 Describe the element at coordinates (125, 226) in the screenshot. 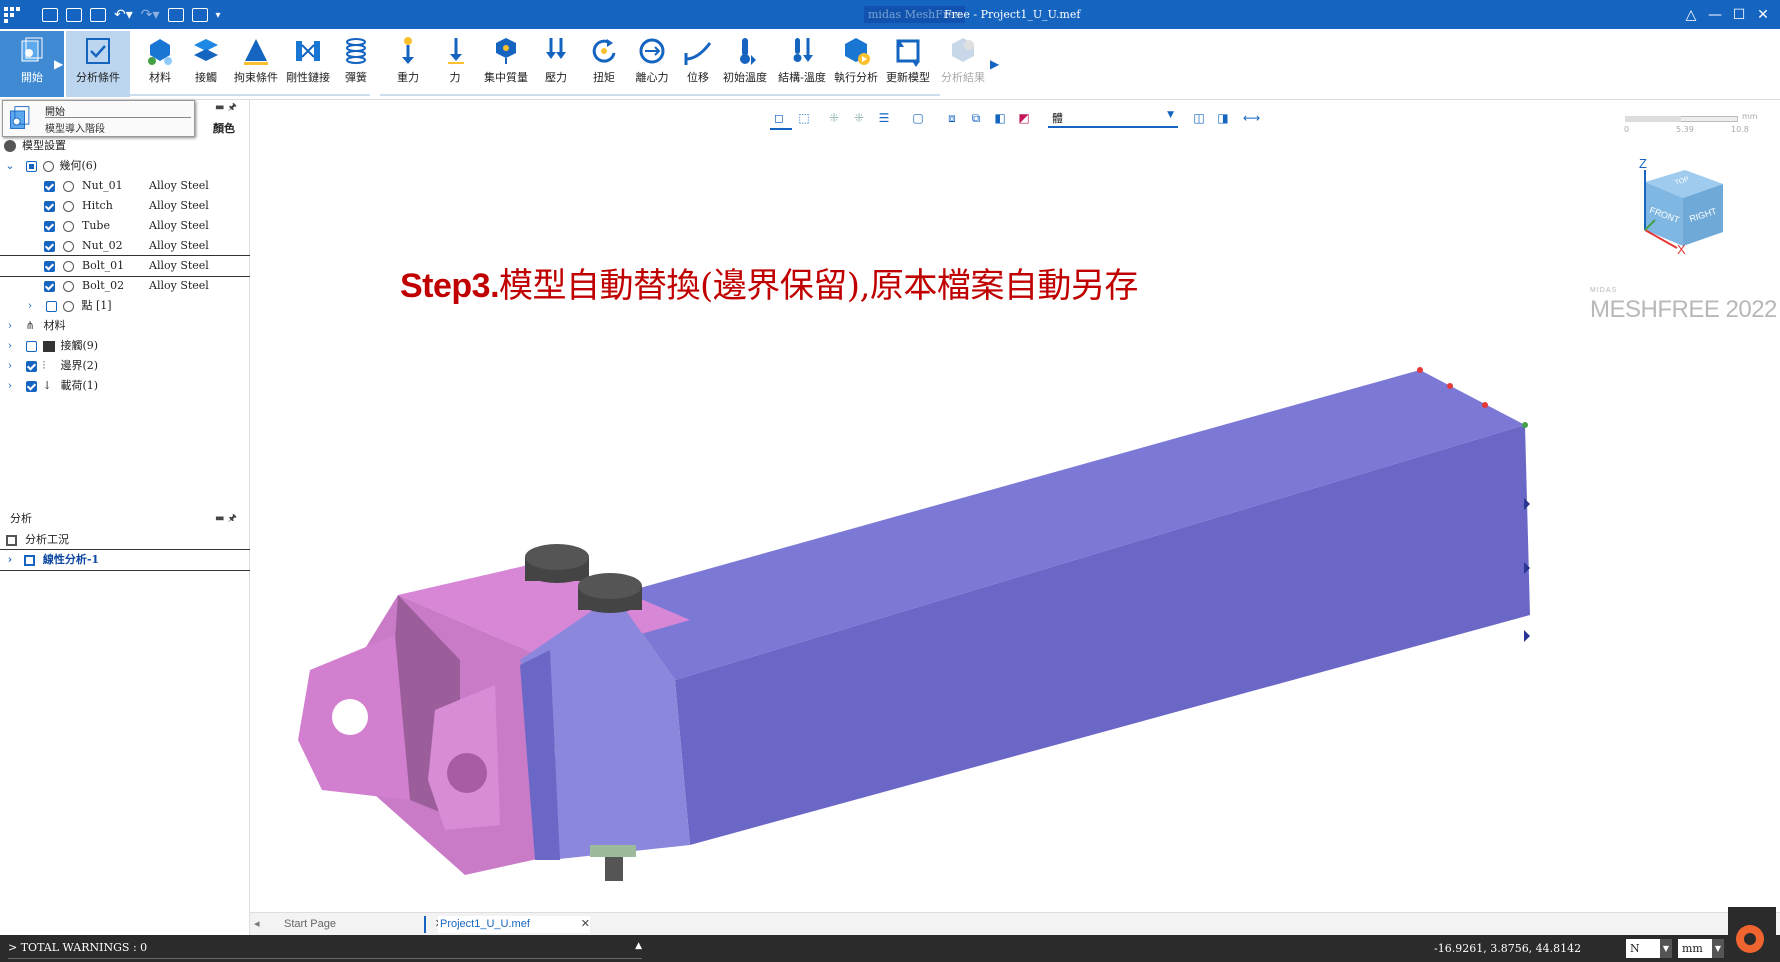

I see `tree-part: Tube Alloy Steel` at that location.